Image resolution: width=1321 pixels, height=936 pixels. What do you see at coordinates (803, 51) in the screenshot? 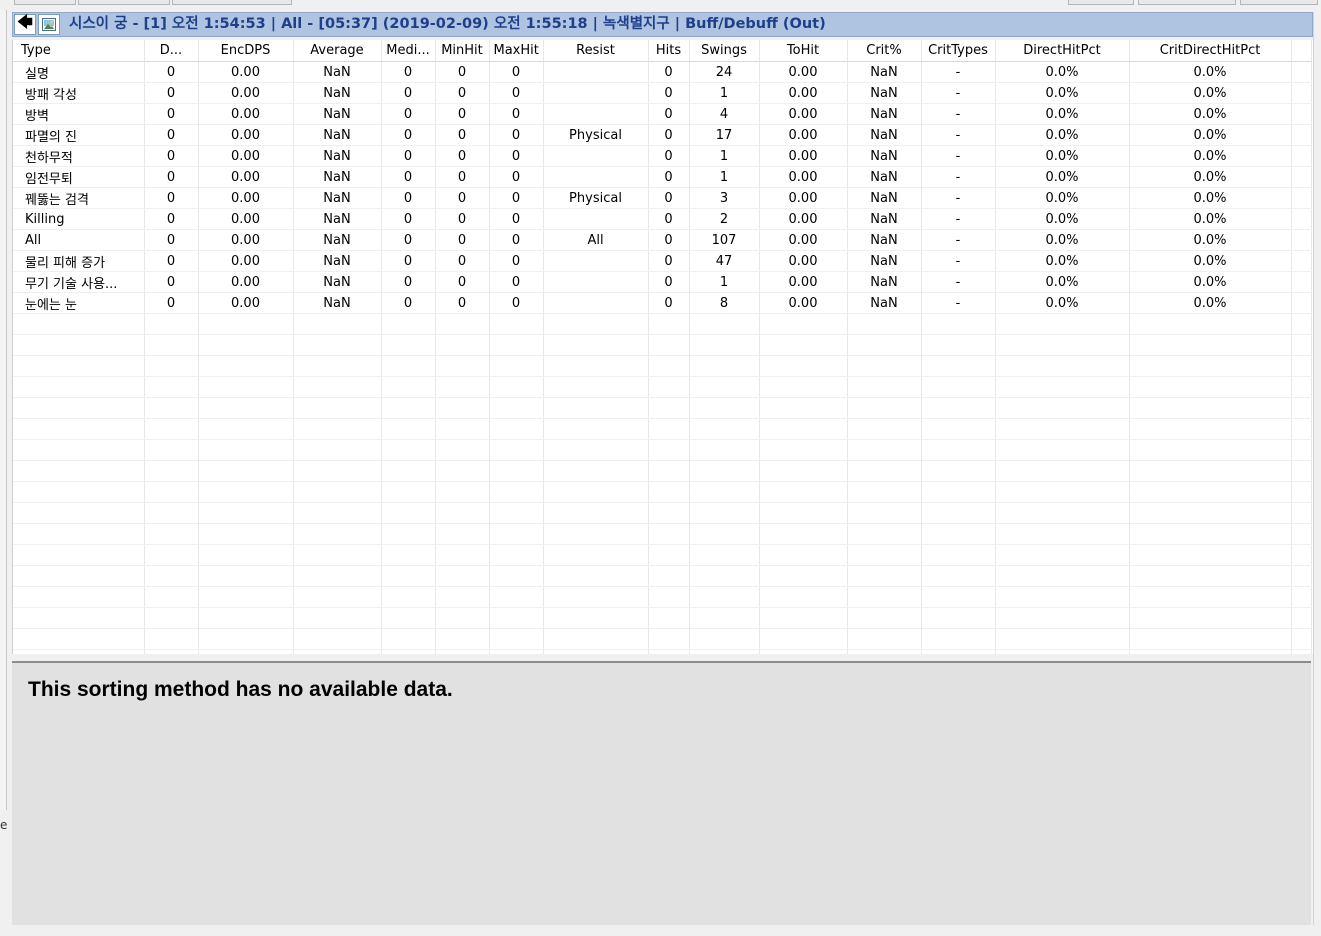
I see `column-header-tohit: ToHit` at bounding box center [803, 51].